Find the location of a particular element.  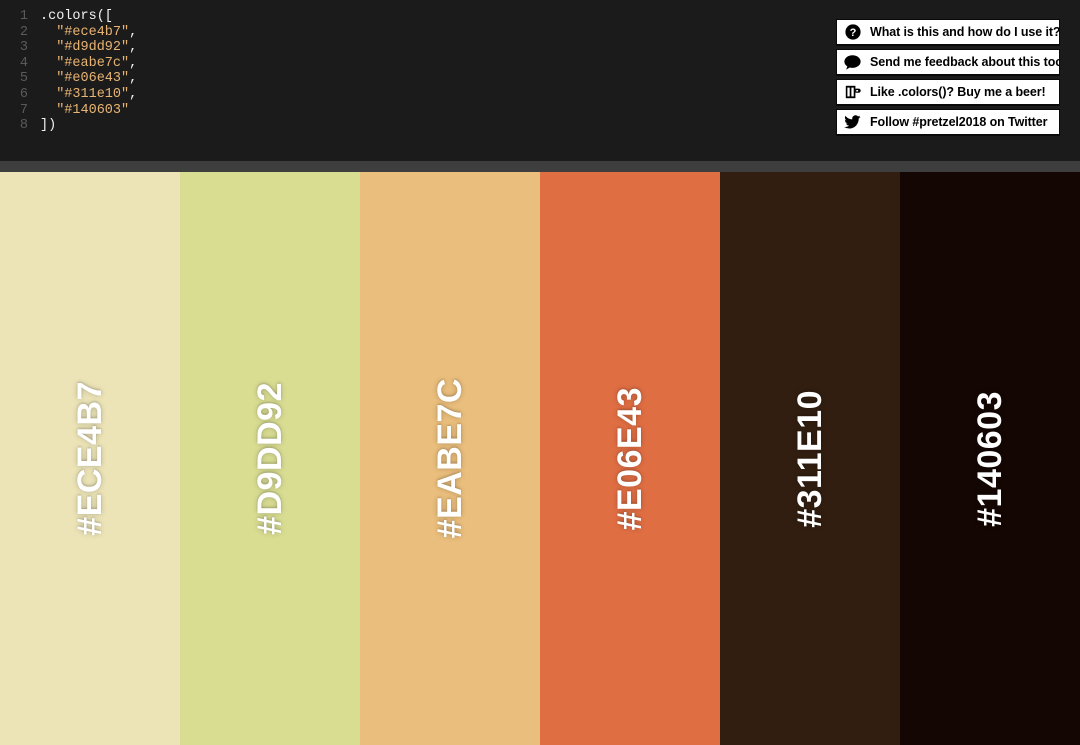

line-number: 4 is located at coordinates (23, 63).